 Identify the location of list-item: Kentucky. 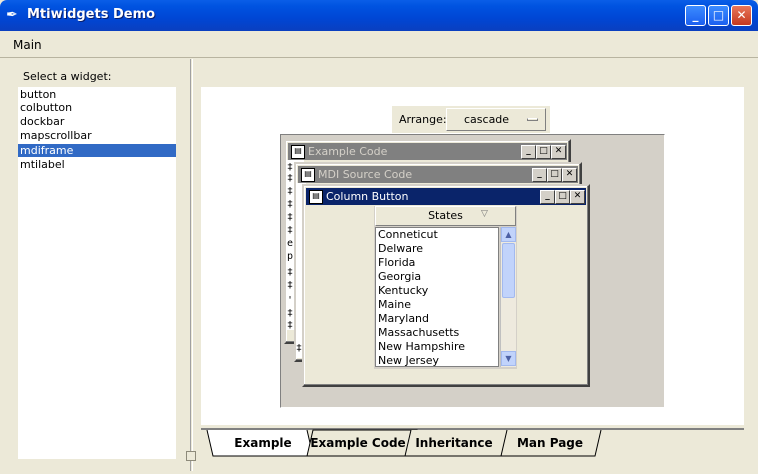
(403, 291).